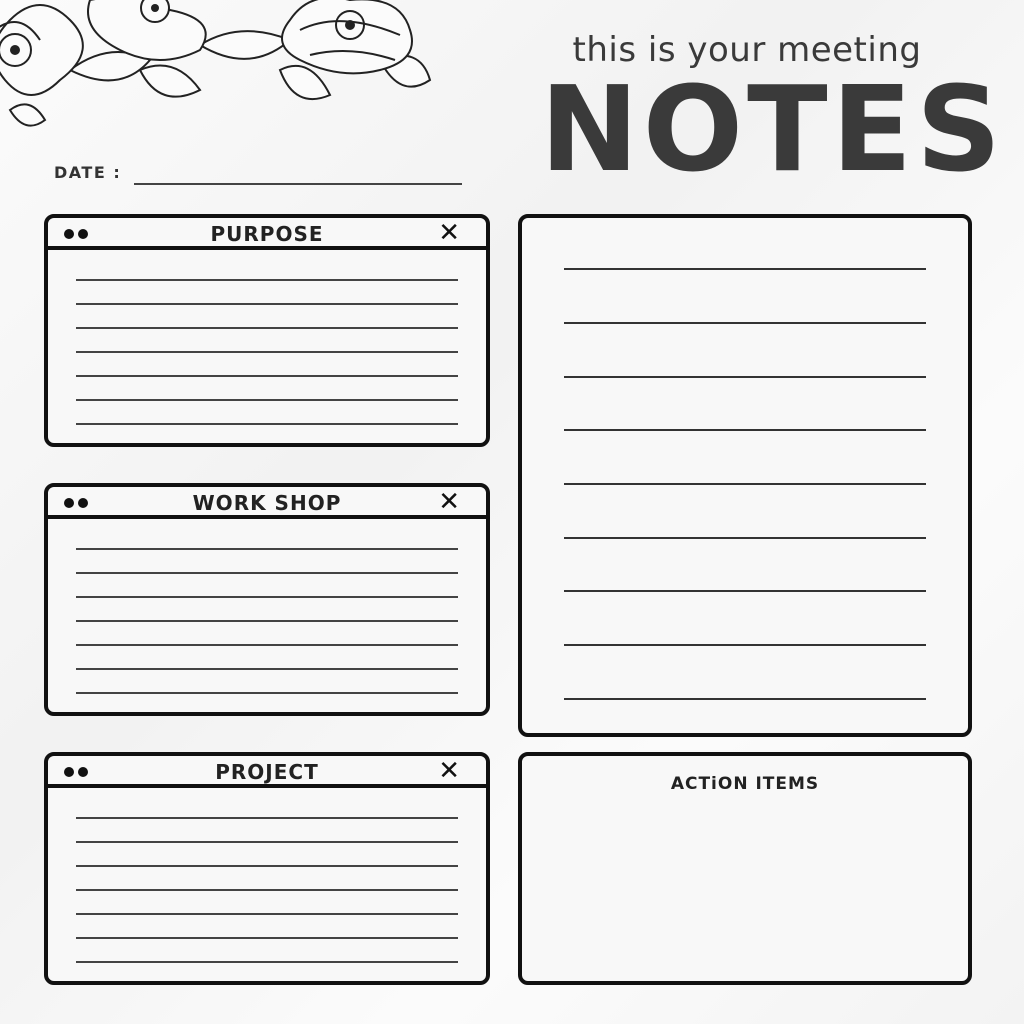  What do you see at coordinates (745, 784) in the screenshot?
I see `action-items-title: ACTiON ITEMS` at bounding box center [745, 784].